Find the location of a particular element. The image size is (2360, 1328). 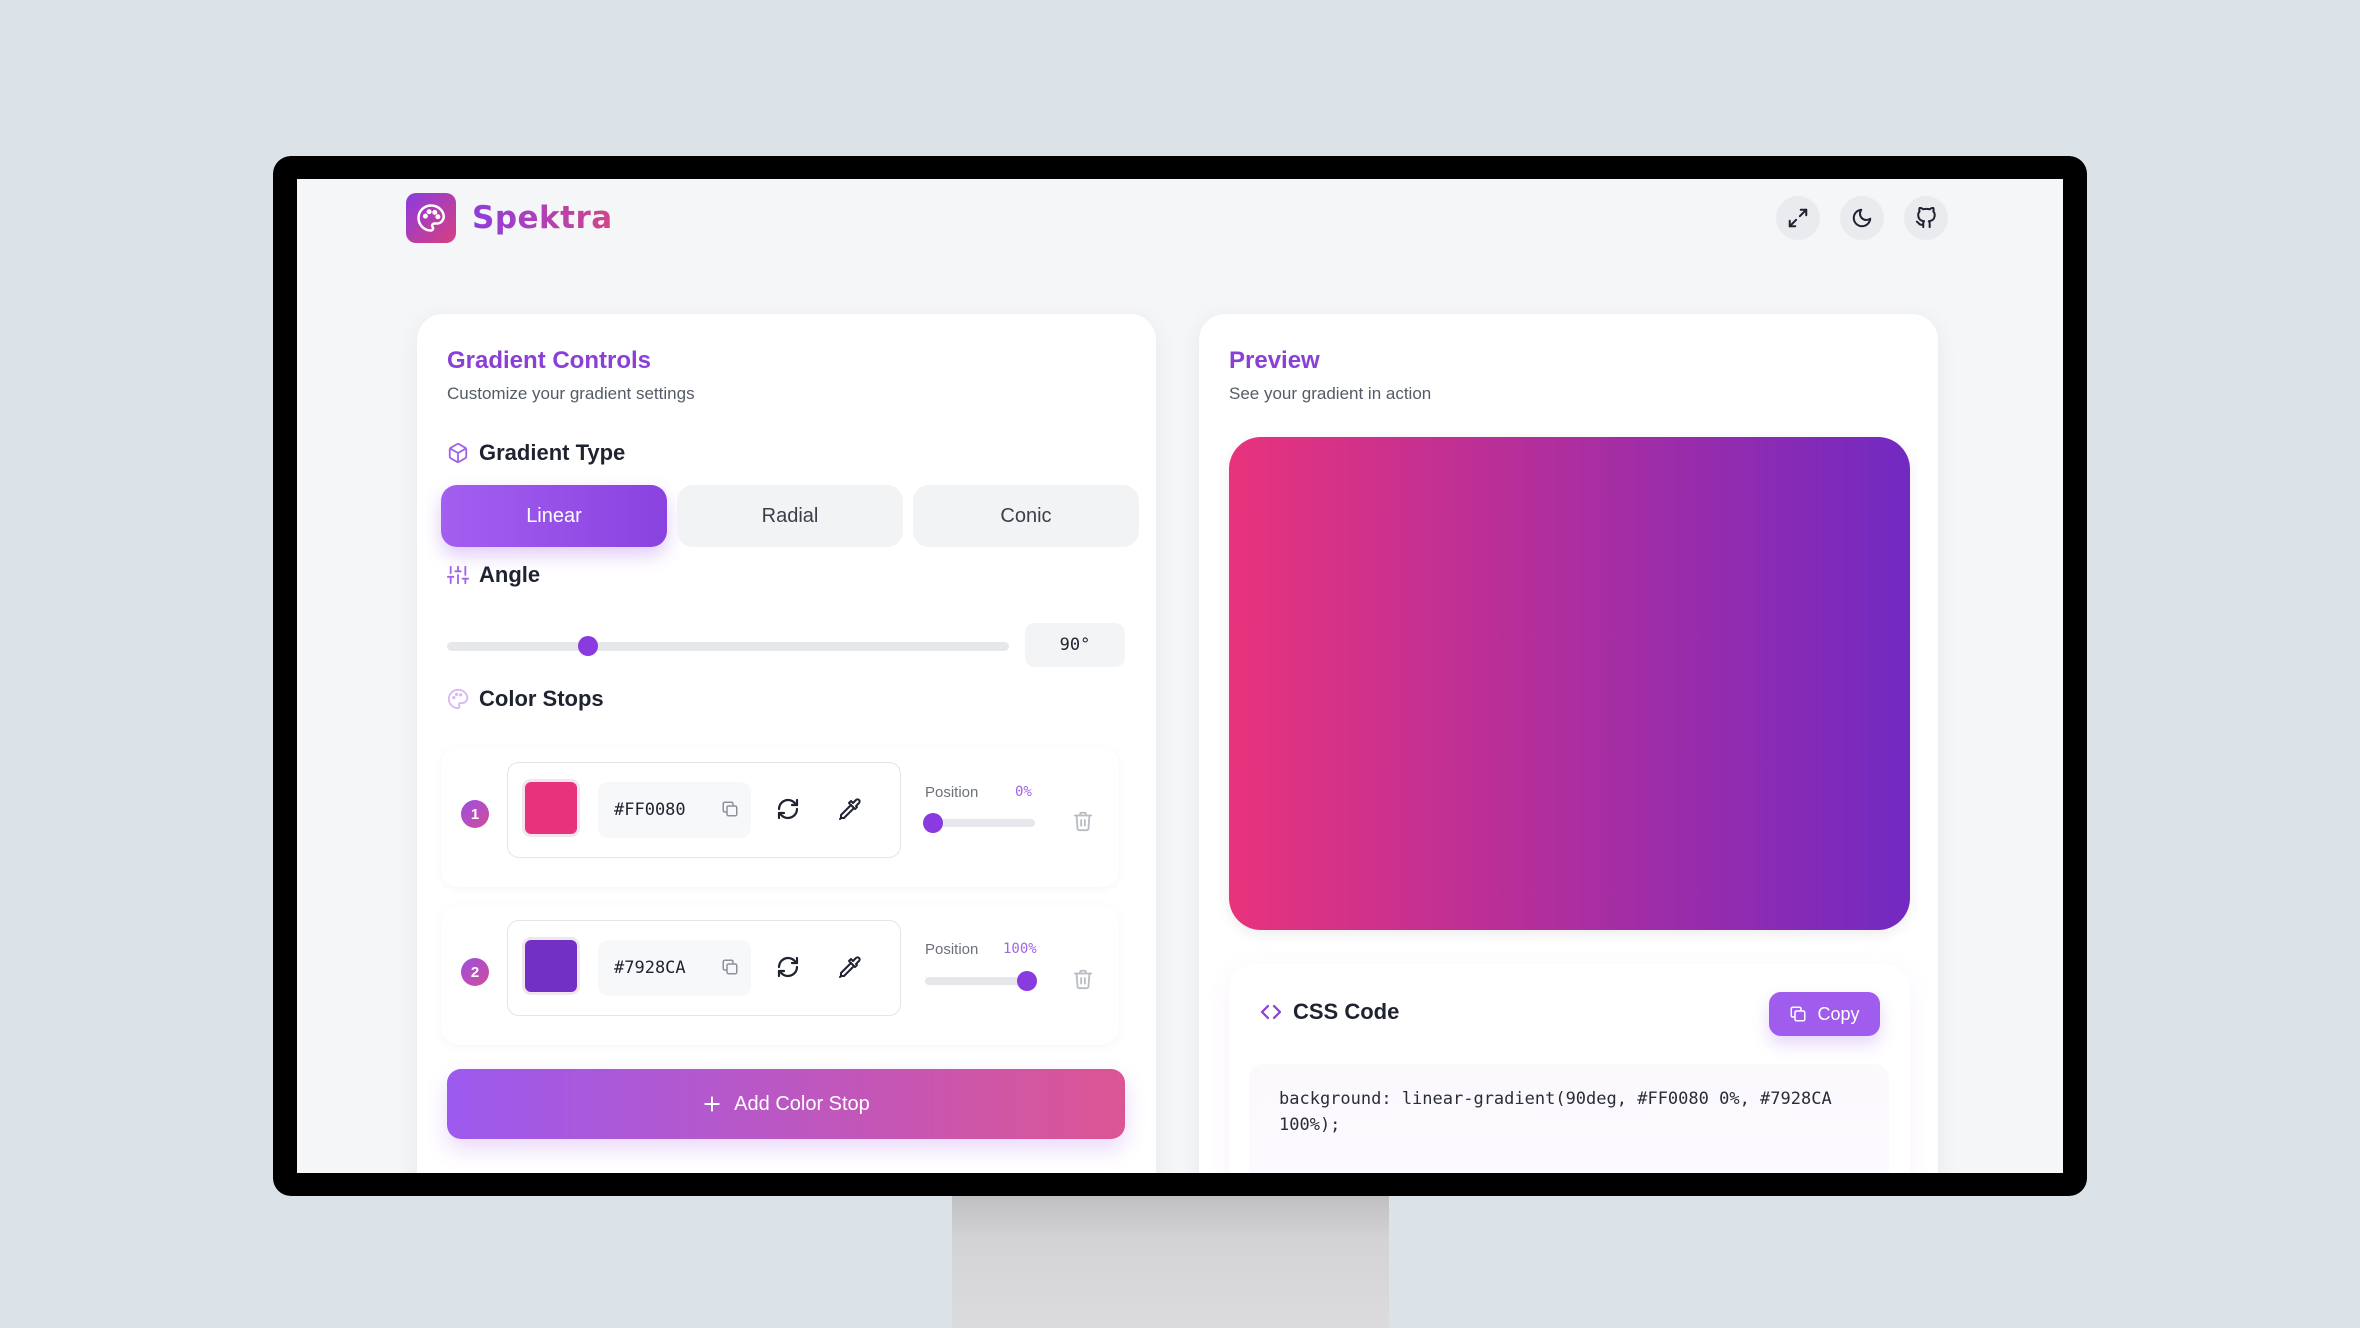

app-logo: Spektra is located at coordinates (509, 218).